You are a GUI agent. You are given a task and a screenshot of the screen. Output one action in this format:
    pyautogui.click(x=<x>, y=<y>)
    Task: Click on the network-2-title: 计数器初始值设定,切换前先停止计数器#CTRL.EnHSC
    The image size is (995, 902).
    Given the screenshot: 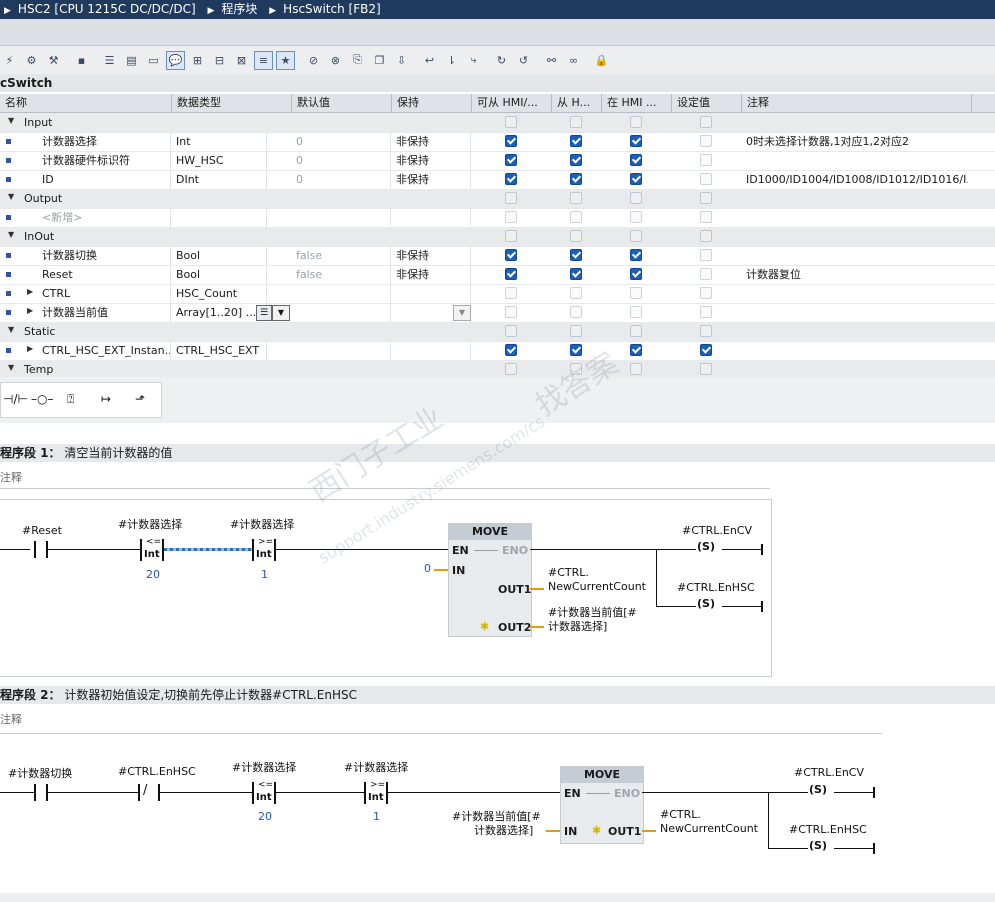 What is the action you would take?
    pyautogui.click(x=210, y=695)
    